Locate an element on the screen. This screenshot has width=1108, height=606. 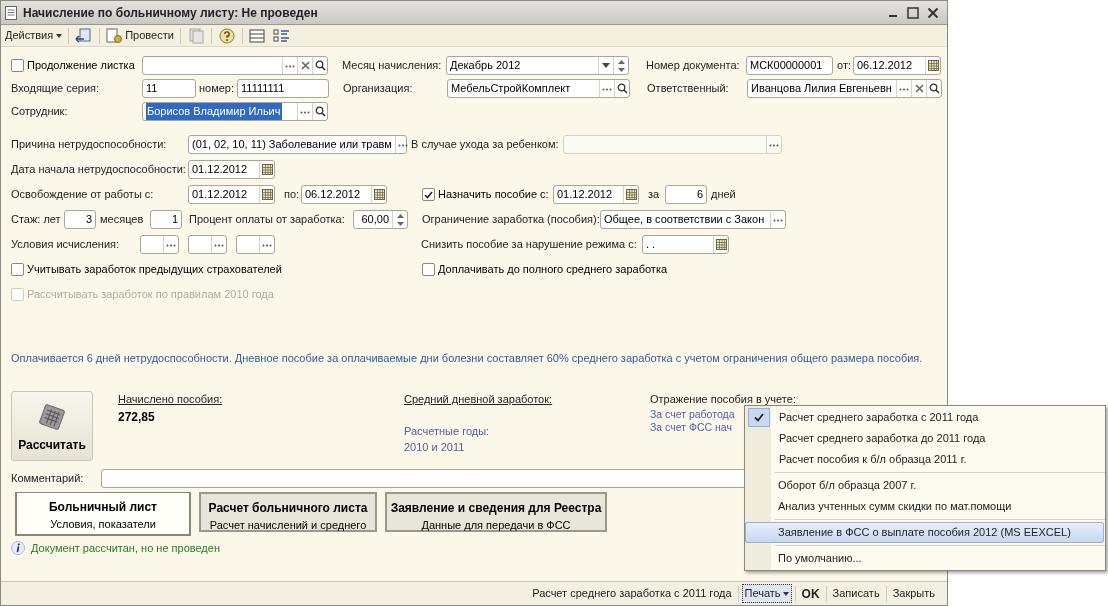
actions-menu-button: Действия is located at coordinates (34, 35).